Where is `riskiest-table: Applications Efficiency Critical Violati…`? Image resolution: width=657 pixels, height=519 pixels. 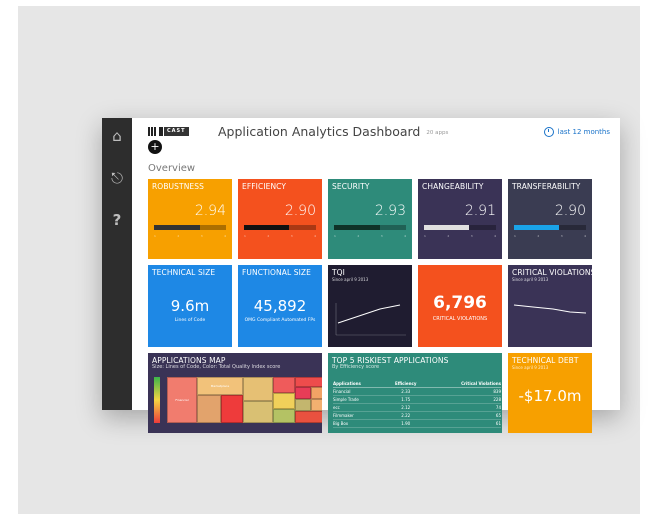 riskiest-table: Applications Efficiency Critical Violati… is located at coordinates (417, 404).